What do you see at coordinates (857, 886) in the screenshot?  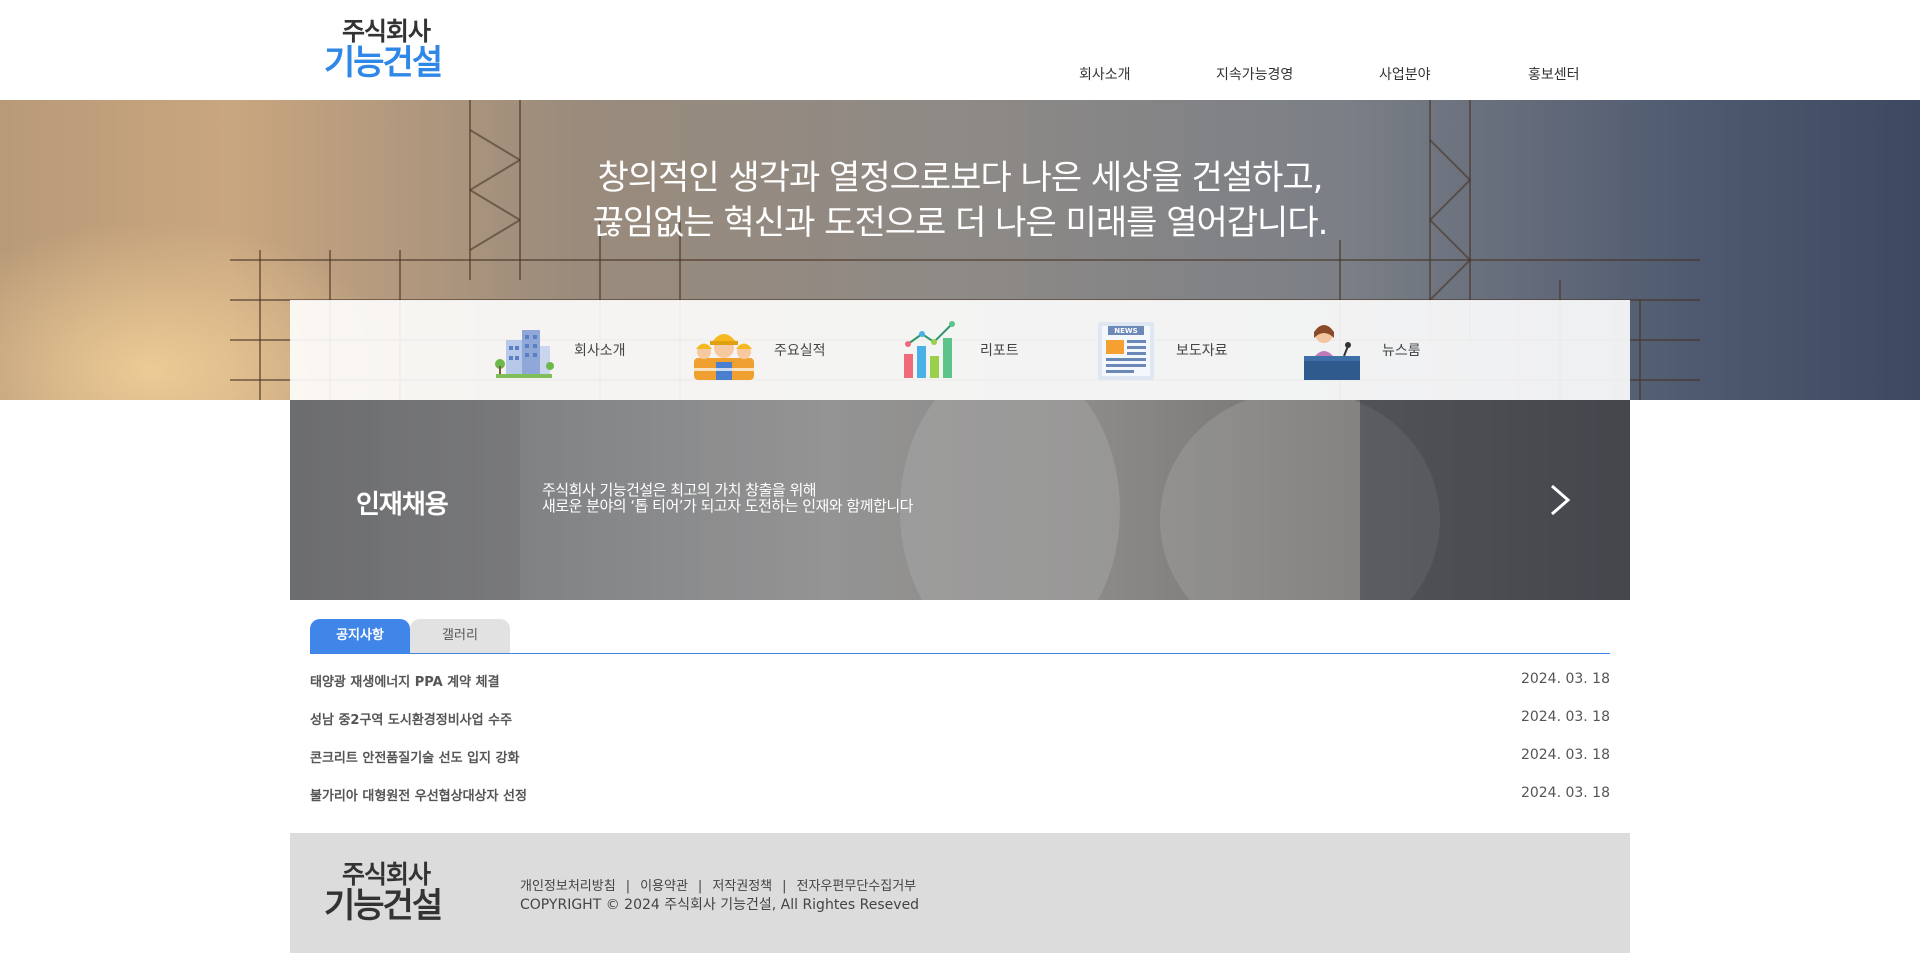 I see `footer-link-email-refusal: 전자우편무단수집거부` at bounding box center [857, 886].